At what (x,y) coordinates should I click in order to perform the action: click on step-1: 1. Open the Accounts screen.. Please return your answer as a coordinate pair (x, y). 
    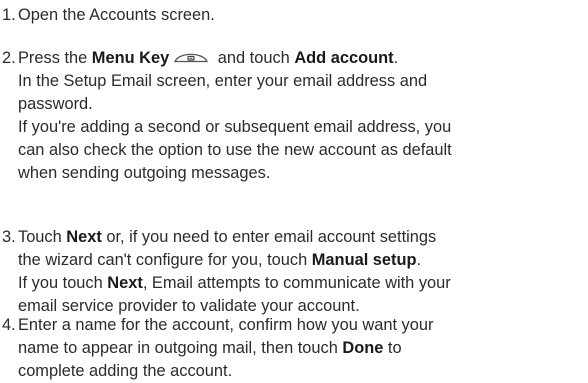
    Looking at the image, I should click on (294, 15).